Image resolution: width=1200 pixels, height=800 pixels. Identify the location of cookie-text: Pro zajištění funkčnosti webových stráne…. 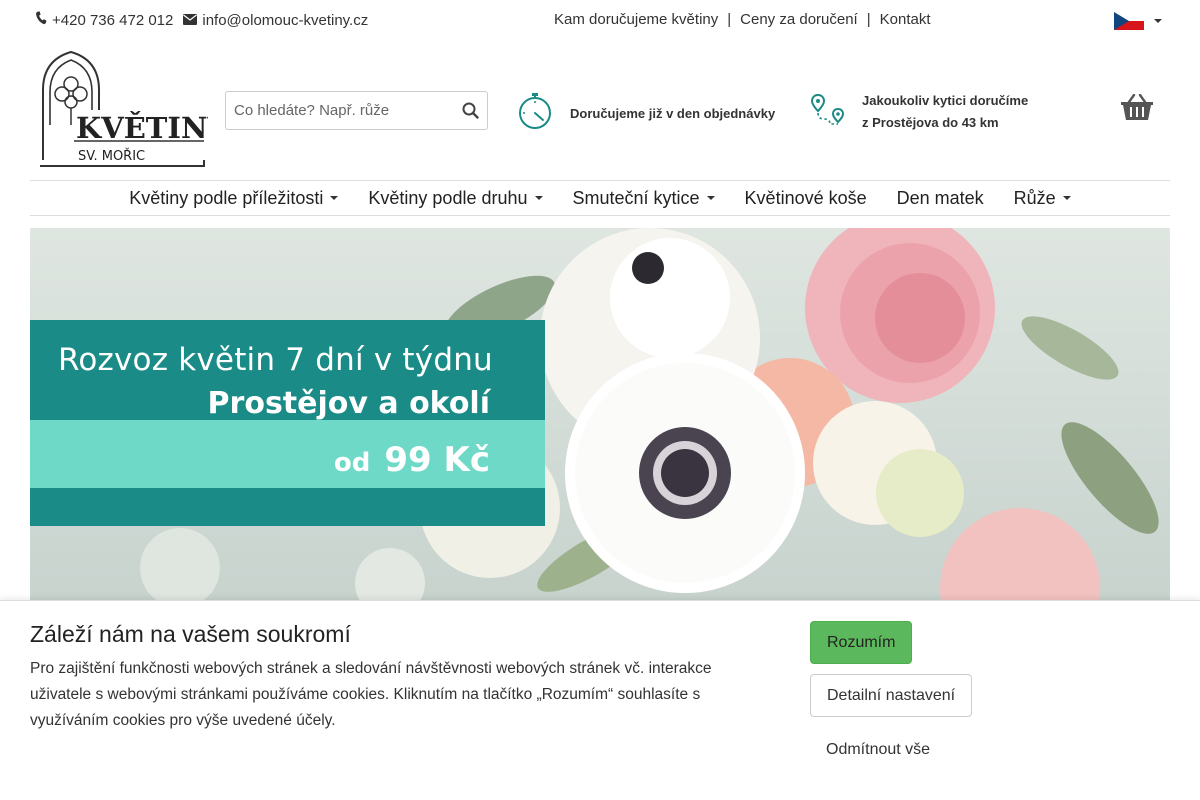
(371, 694).